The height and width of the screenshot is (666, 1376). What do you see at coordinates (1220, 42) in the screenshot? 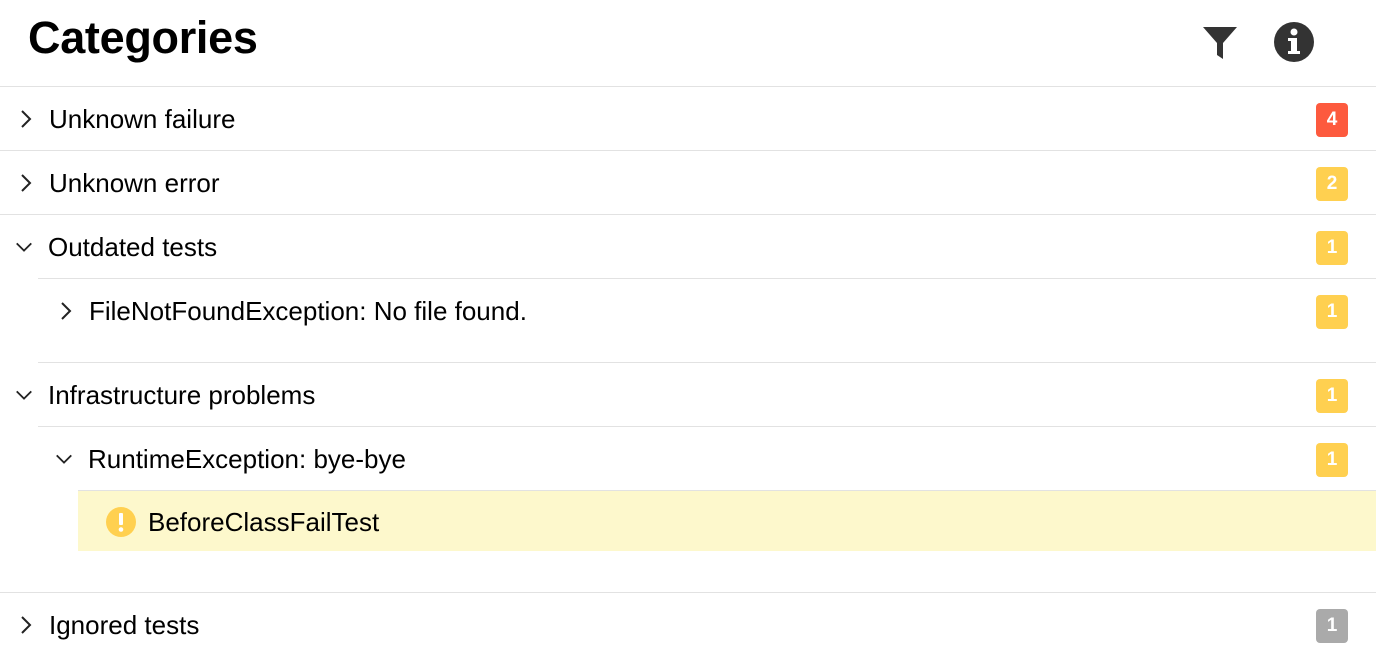
I see `filter-icon` at bounding box center [1220, 42].